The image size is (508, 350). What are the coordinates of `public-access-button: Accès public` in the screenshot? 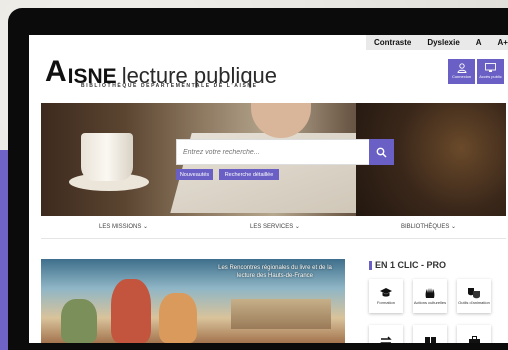 It's located at (490, 71).